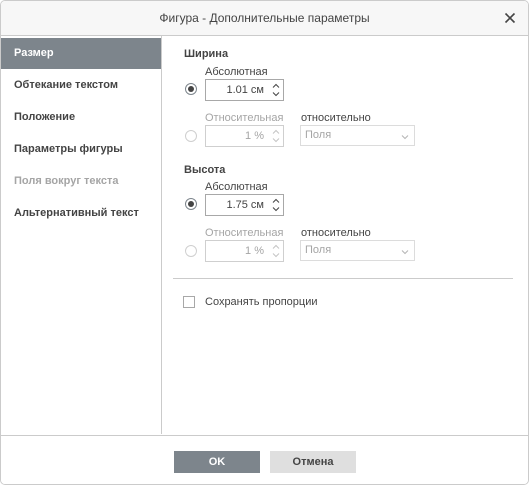  Describe the element at coordinates (81, 117) in the screenshot. I see `sidebar-item-position: Положение` at that location.